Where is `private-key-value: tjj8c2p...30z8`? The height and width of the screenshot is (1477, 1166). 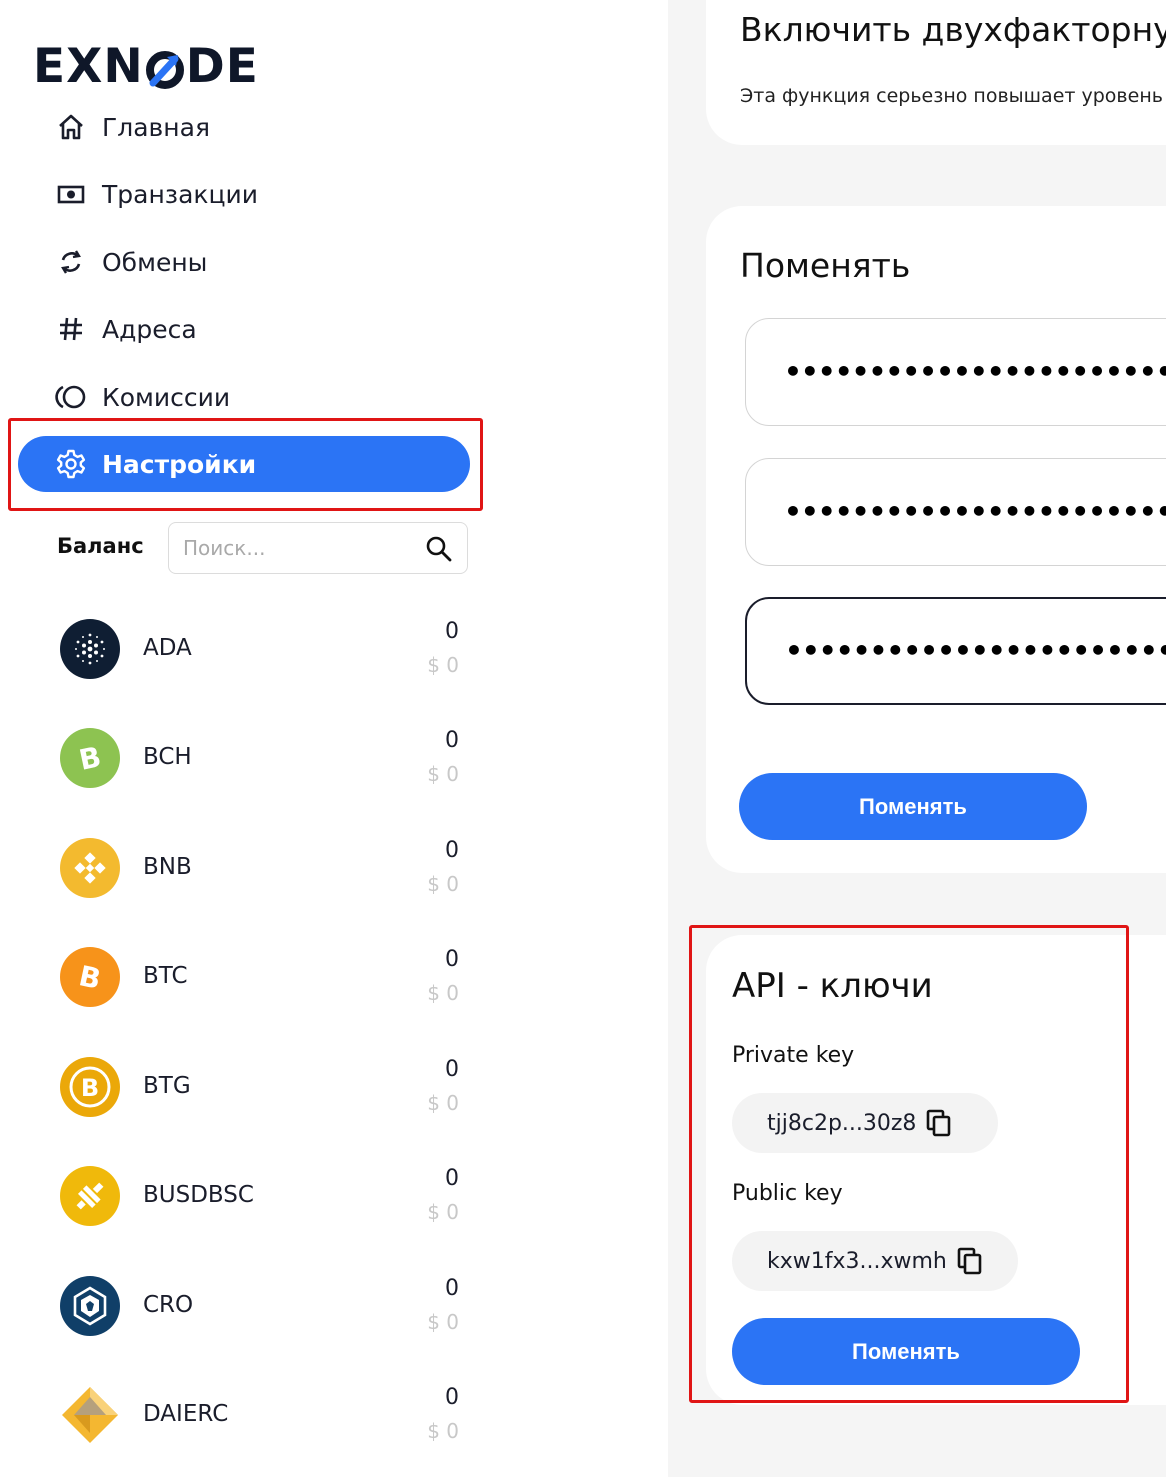
private-key-value: tjj8c2p...30z8 is located at coordinates (842, 1123).